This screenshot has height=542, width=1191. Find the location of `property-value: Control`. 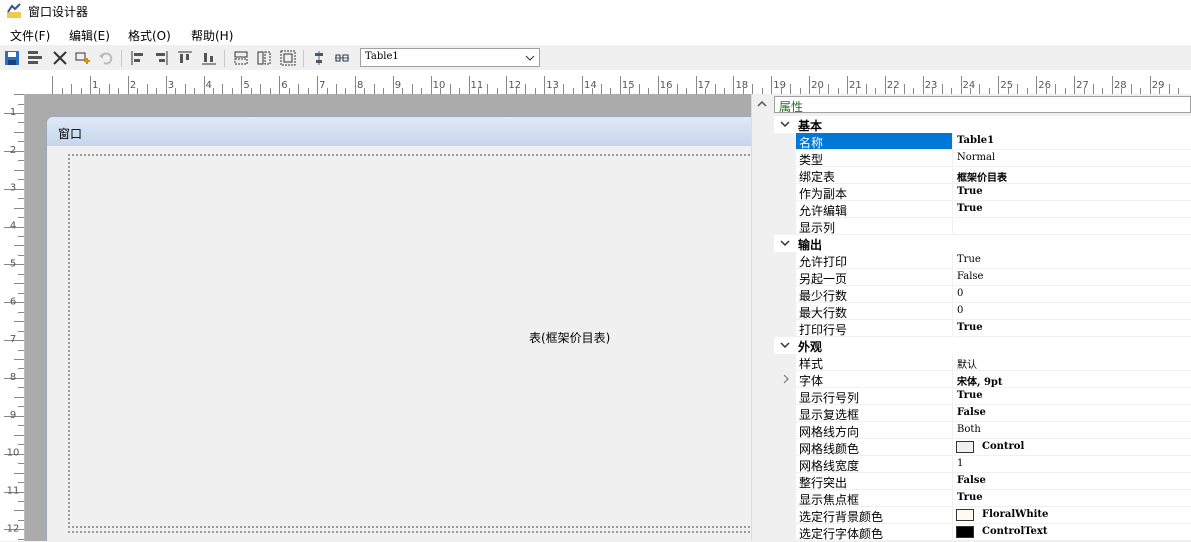

property-value: Control is located at coordinates (1072, 447).